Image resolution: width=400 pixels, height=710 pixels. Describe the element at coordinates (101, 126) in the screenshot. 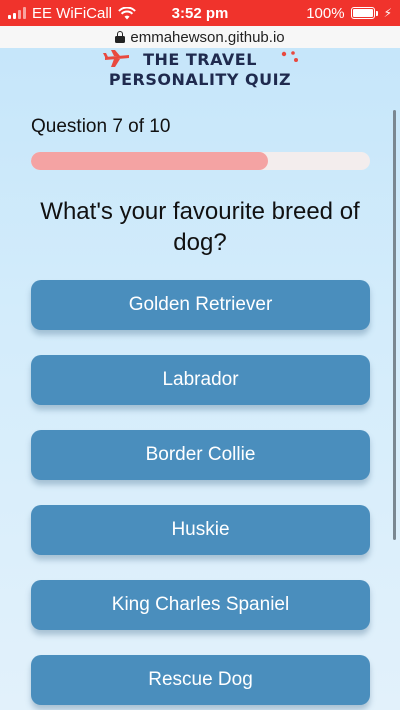

I see `question-counter: Question 7 of 10` at that location.